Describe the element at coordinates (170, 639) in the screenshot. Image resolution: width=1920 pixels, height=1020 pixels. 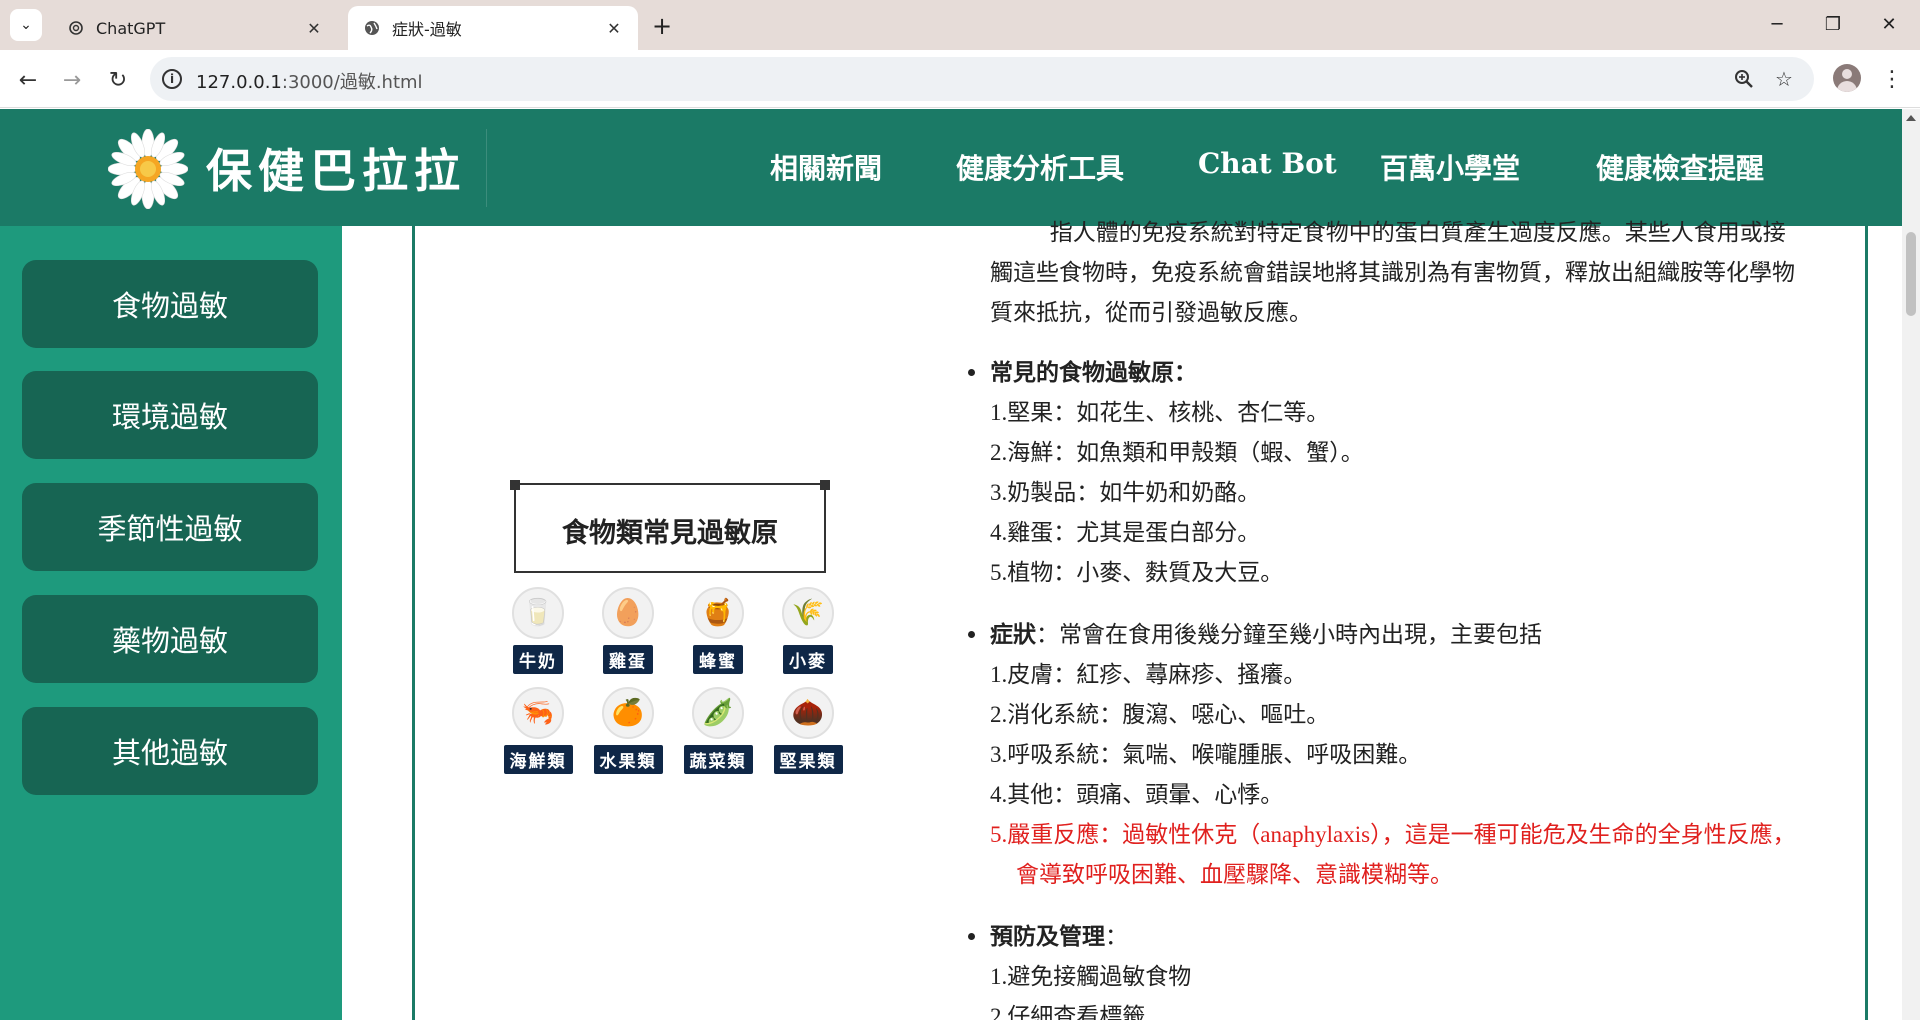
I see `sidebar-item-drug-allergy: 藥物過敏` at that location.